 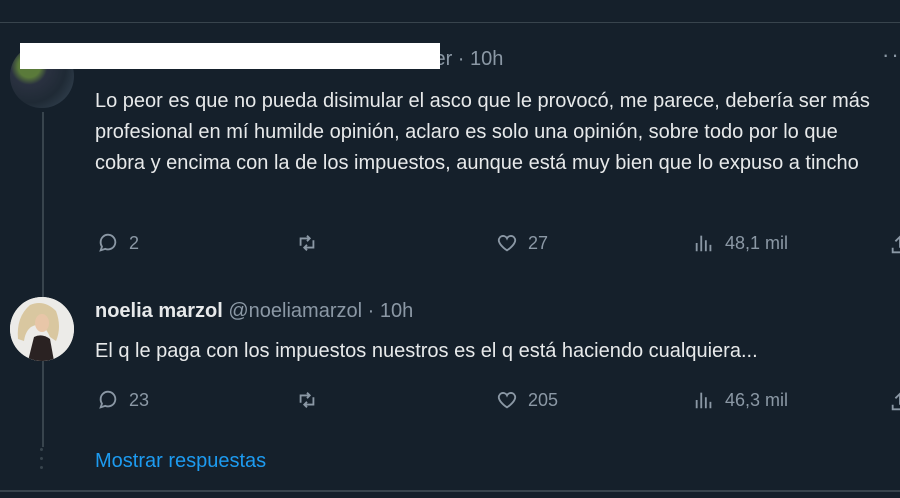 I want to click on reply-button: 23, so click(x=123, y=400).